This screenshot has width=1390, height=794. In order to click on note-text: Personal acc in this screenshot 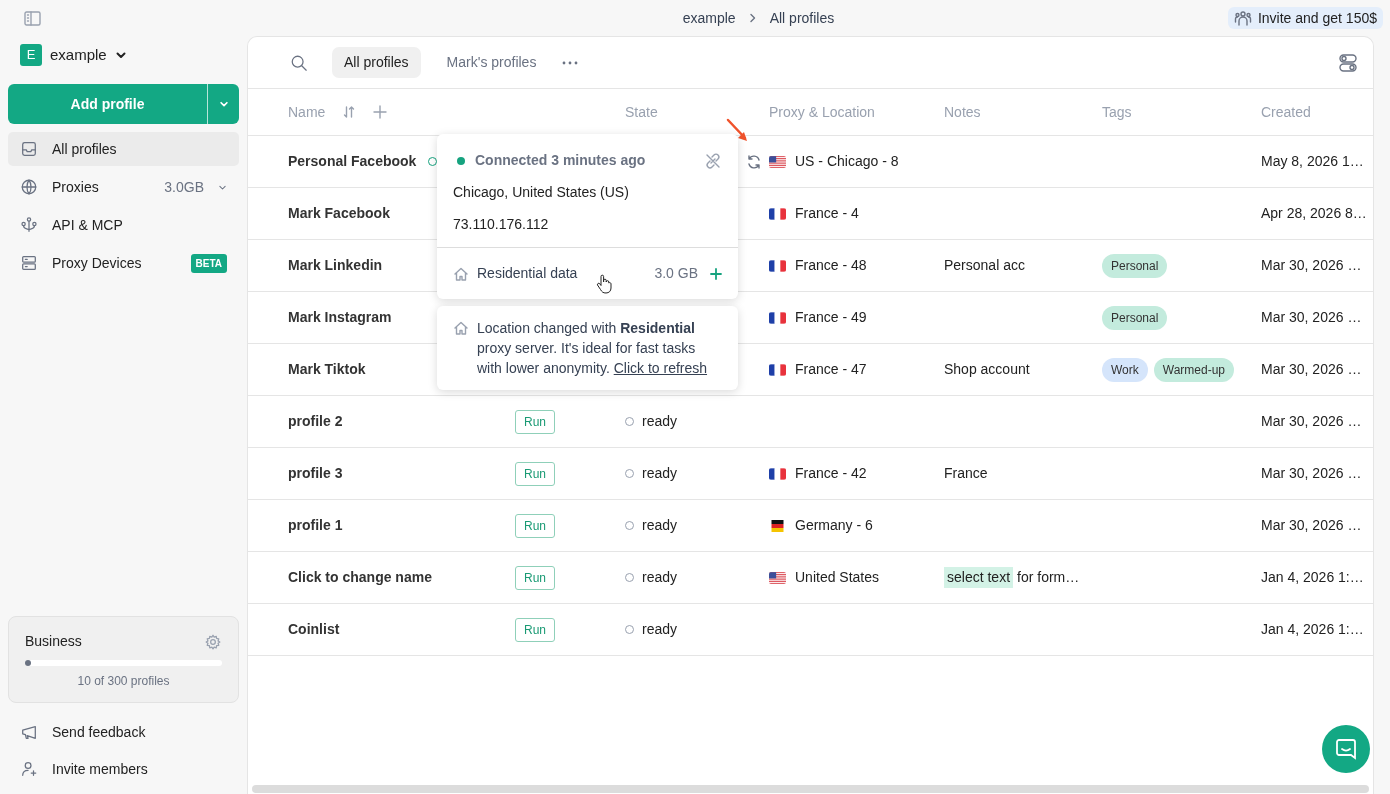, I will do `click(984, 265)`.